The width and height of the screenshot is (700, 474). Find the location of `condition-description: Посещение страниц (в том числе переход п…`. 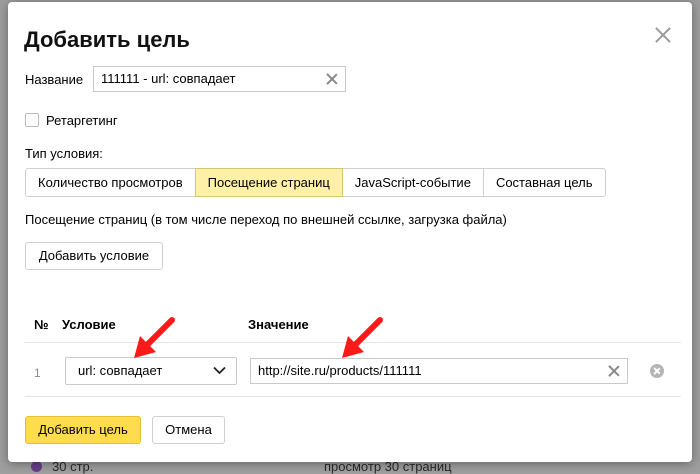

condition-description: Посещение страниц (в том числе переход п… is located at coordinates (266, 219).